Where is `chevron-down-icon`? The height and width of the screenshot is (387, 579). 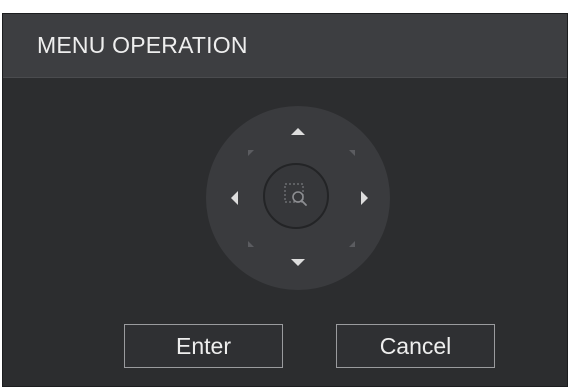 chevron-down-icon is located at coordinates (298, 262).